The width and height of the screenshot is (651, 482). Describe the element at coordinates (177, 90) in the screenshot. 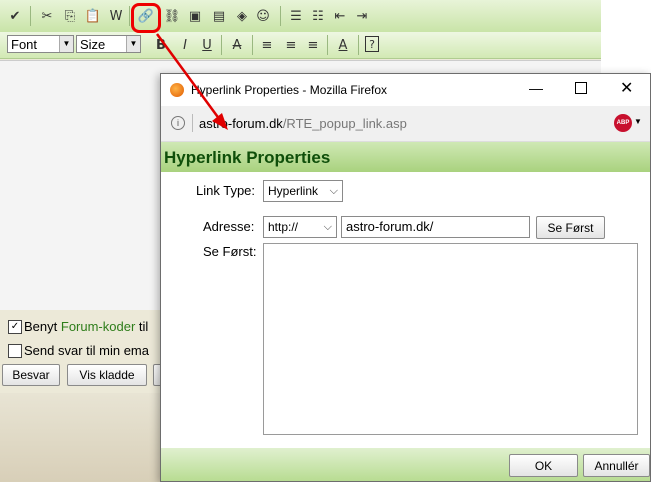

I see `firefox-icon` at that location.